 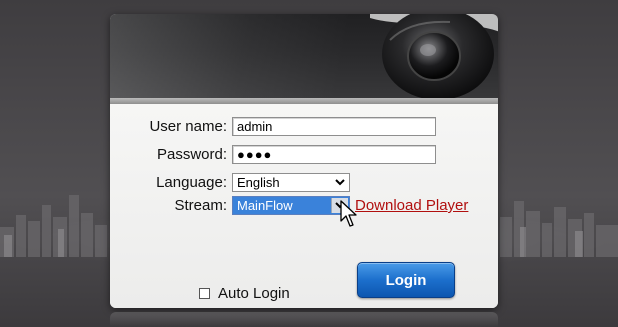 I want to click on stream-select: MainFlow, so click(x=291, y=205).